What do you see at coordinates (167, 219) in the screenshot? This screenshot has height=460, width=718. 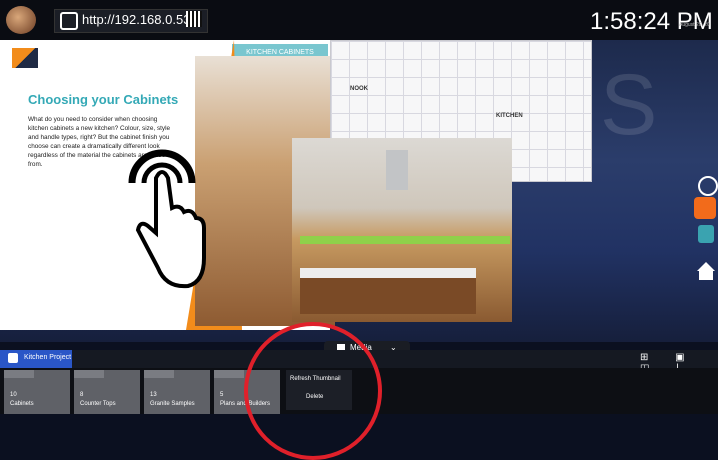 I see `touch-gesture-icon` at bounding box center [167, 219].